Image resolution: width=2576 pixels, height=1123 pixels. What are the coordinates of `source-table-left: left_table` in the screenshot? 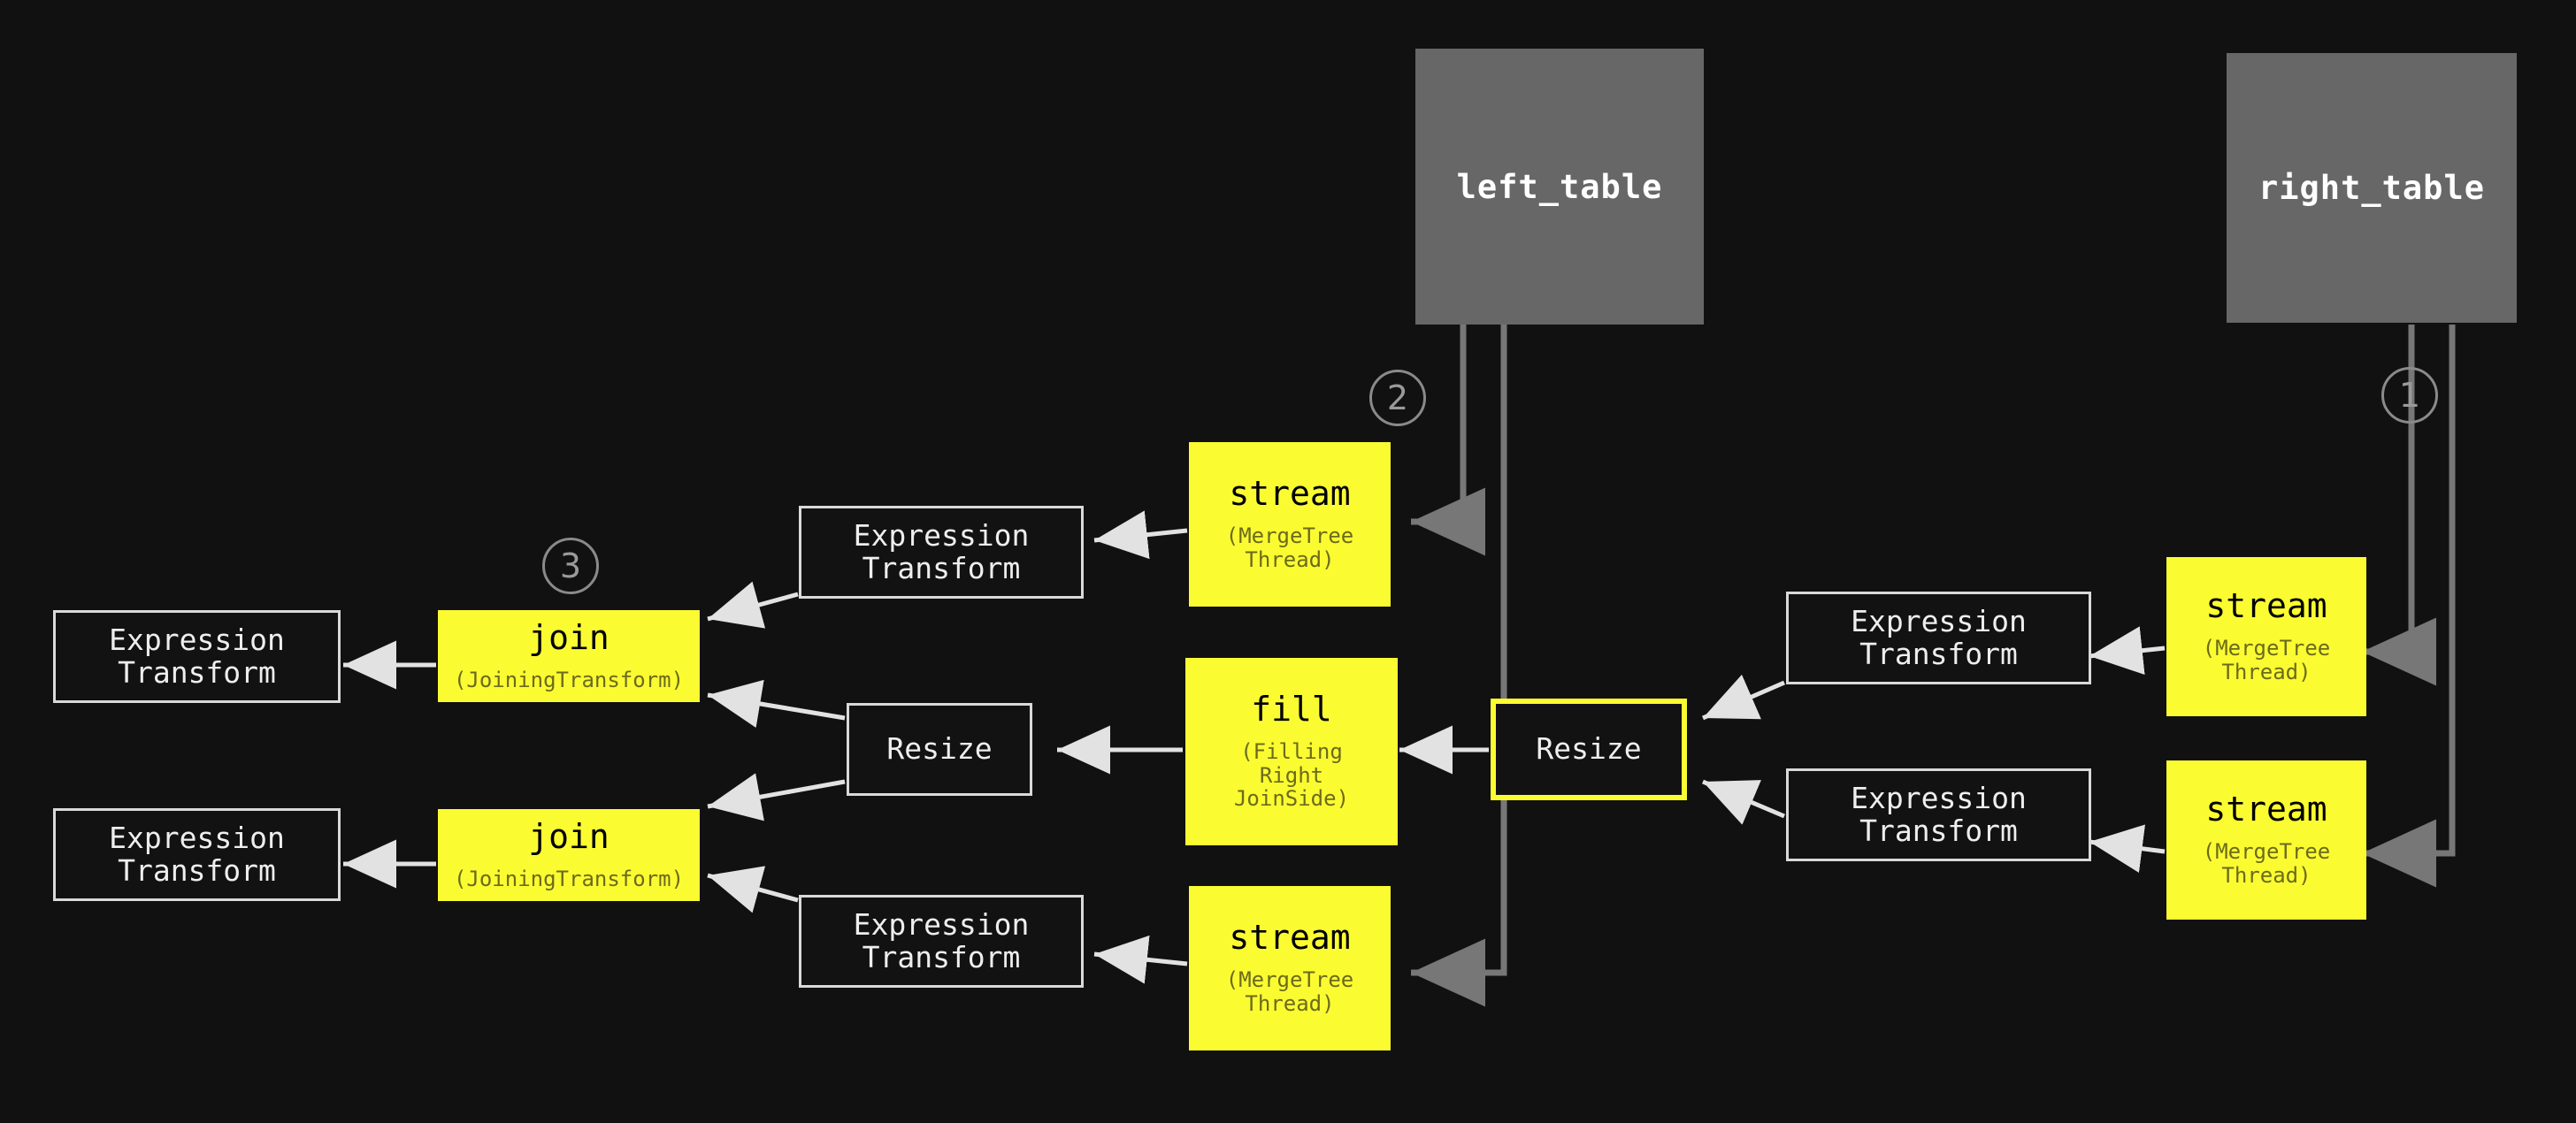 It's located at (1559, 187).